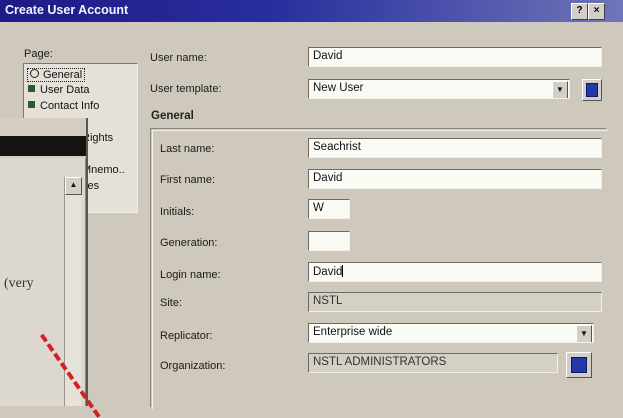  I want to click on site-label: Site:, so click(171, 303).